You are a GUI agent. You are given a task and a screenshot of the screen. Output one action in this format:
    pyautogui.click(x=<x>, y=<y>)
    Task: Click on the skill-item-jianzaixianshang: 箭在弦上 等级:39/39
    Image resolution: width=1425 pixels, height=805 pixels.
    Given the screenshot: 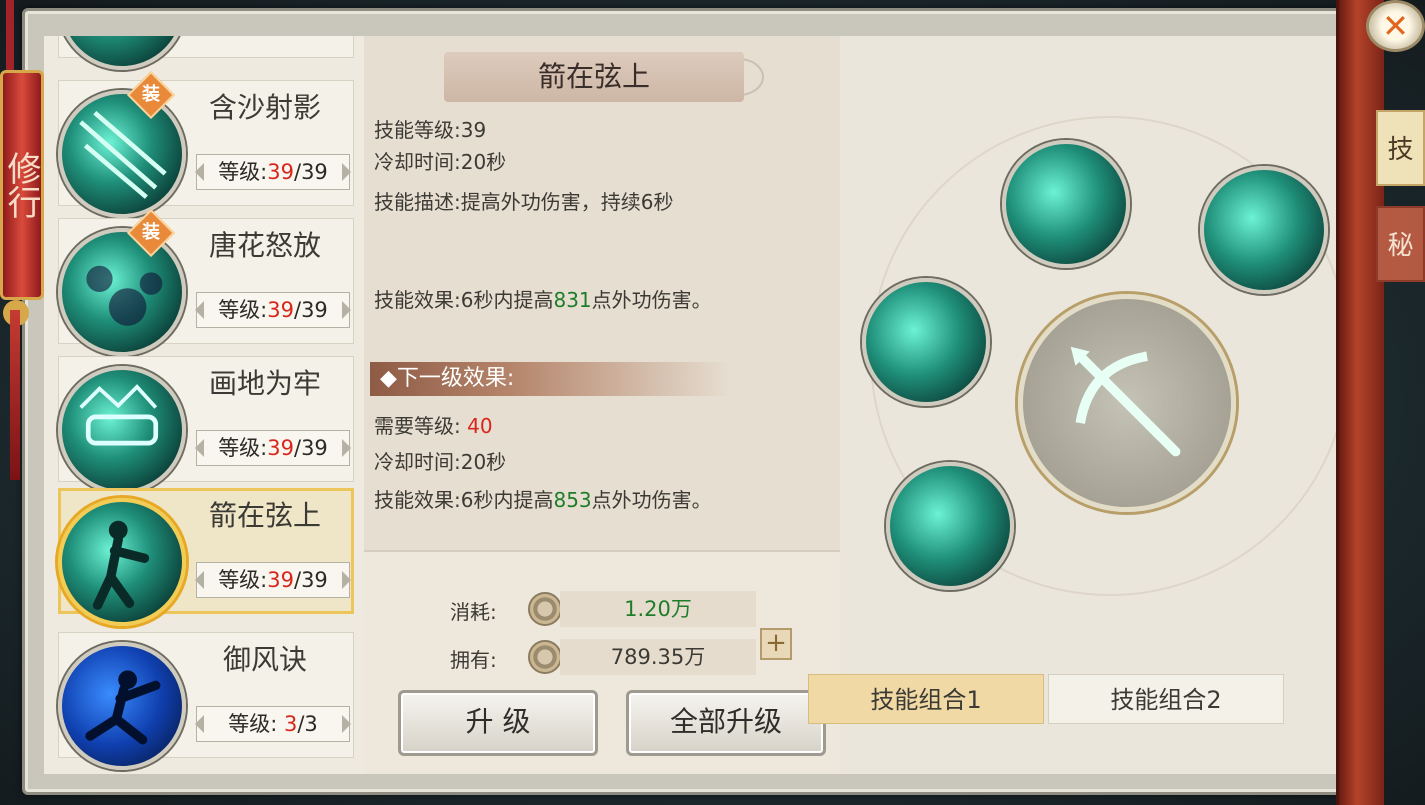 What is the action you would take?
    pyautogui.click(x=202, y=557)
    